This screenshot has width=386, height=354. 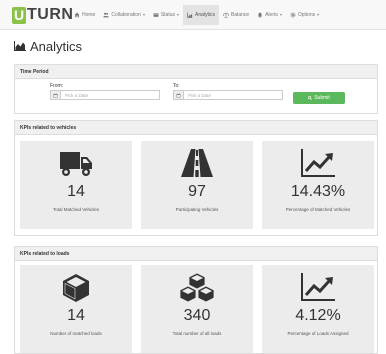 What do you see at coordinates (260, 15) in the screenshot?
I see `bell-icon` at bounding box center [260, 15].